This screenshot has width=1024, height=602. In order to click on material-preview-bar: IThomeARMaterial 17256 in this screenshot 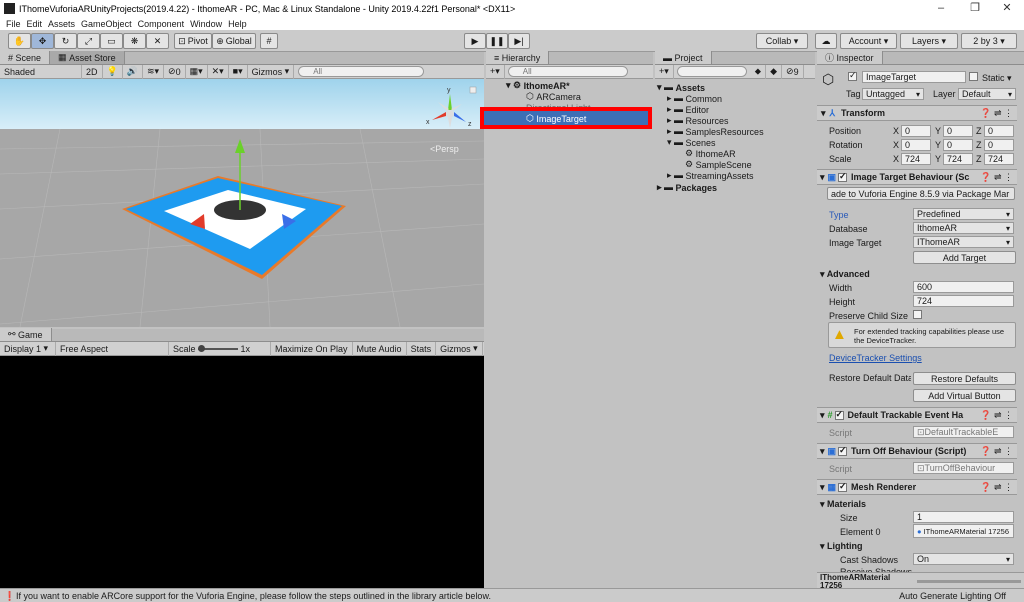, I will do `click(920, 581)`.